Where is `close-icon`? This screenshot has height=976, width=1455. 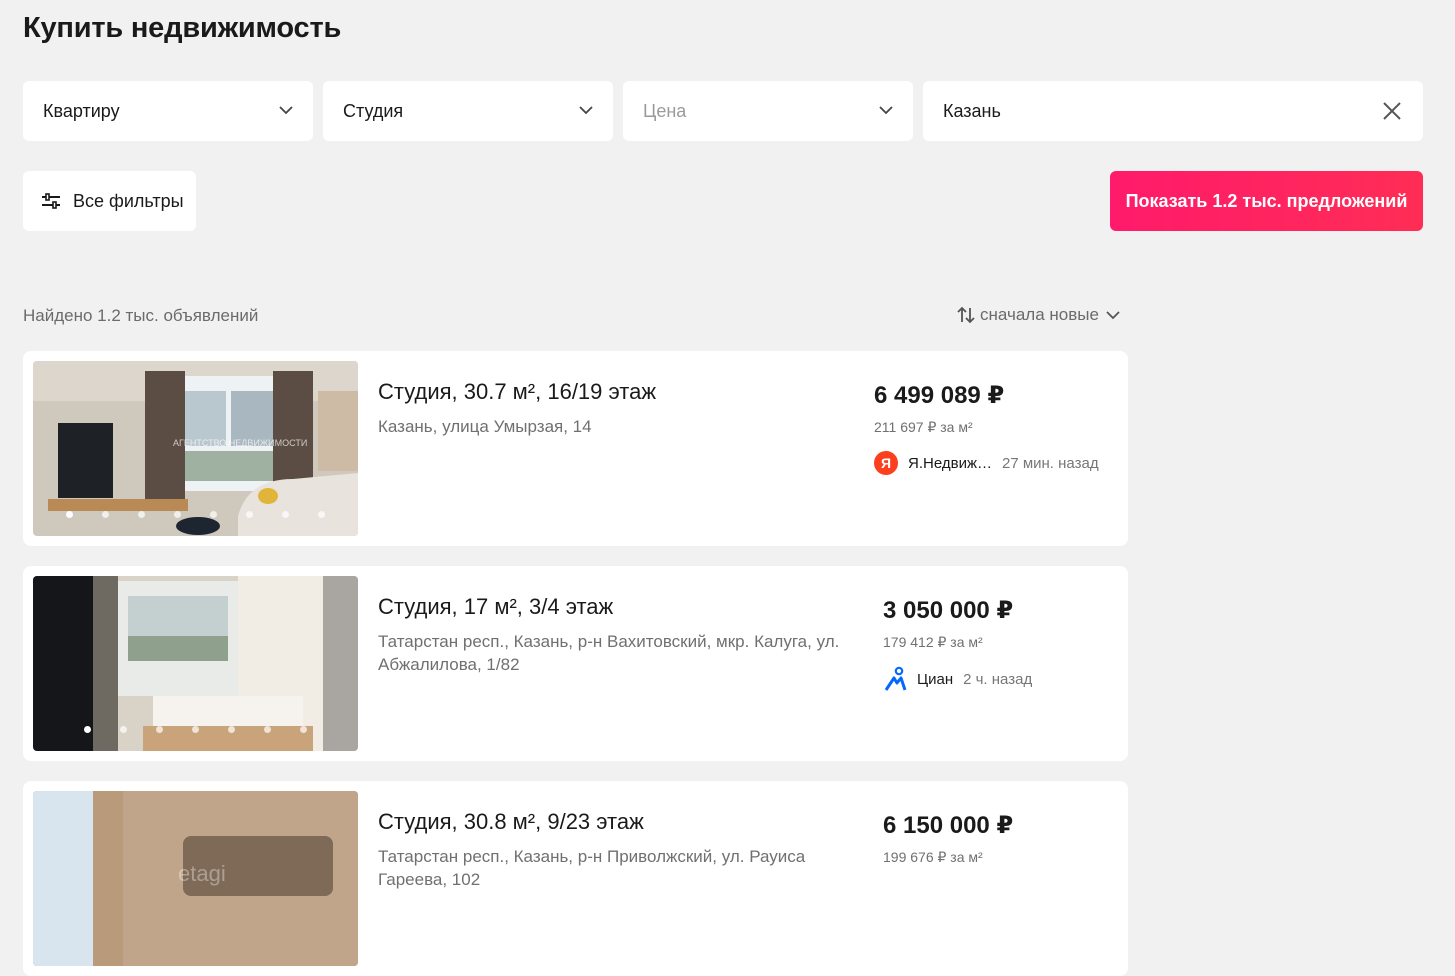 close-icon is located at coordinates (1392, 111).